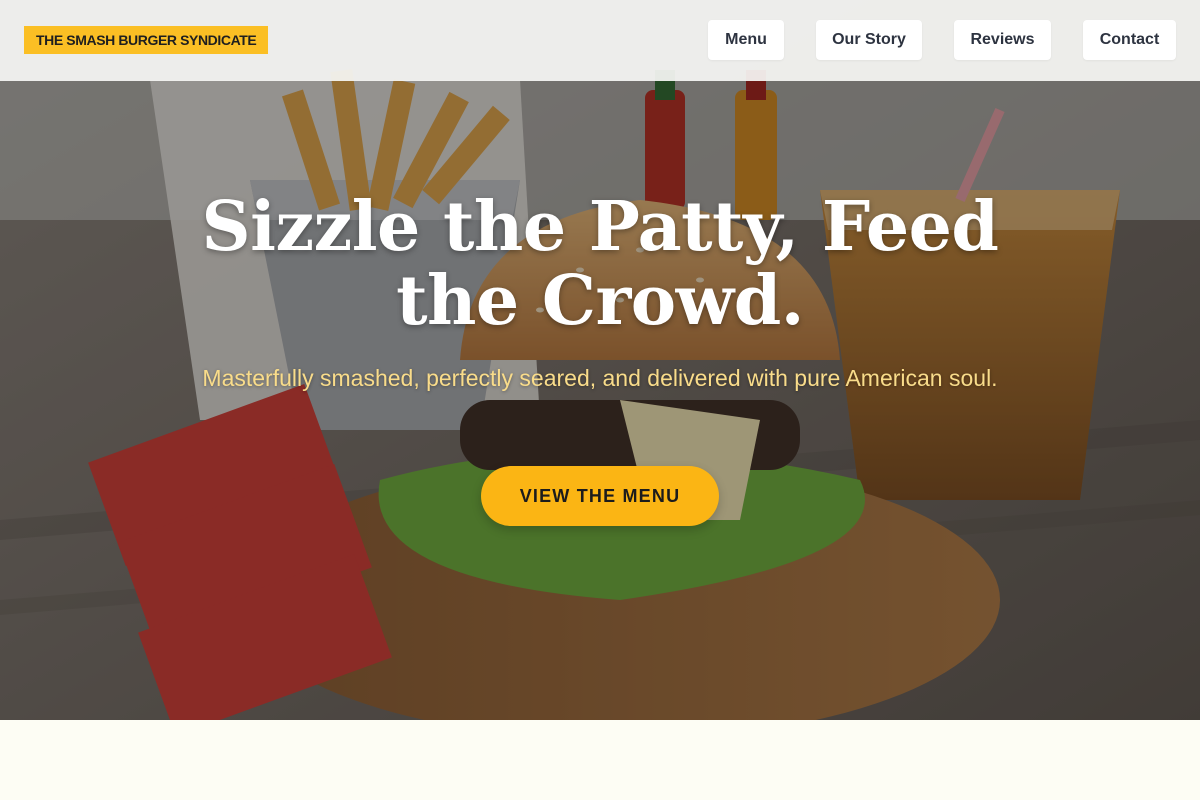  I want to click on view-menu-button: VIEW THE MENU, so click(600, 496).